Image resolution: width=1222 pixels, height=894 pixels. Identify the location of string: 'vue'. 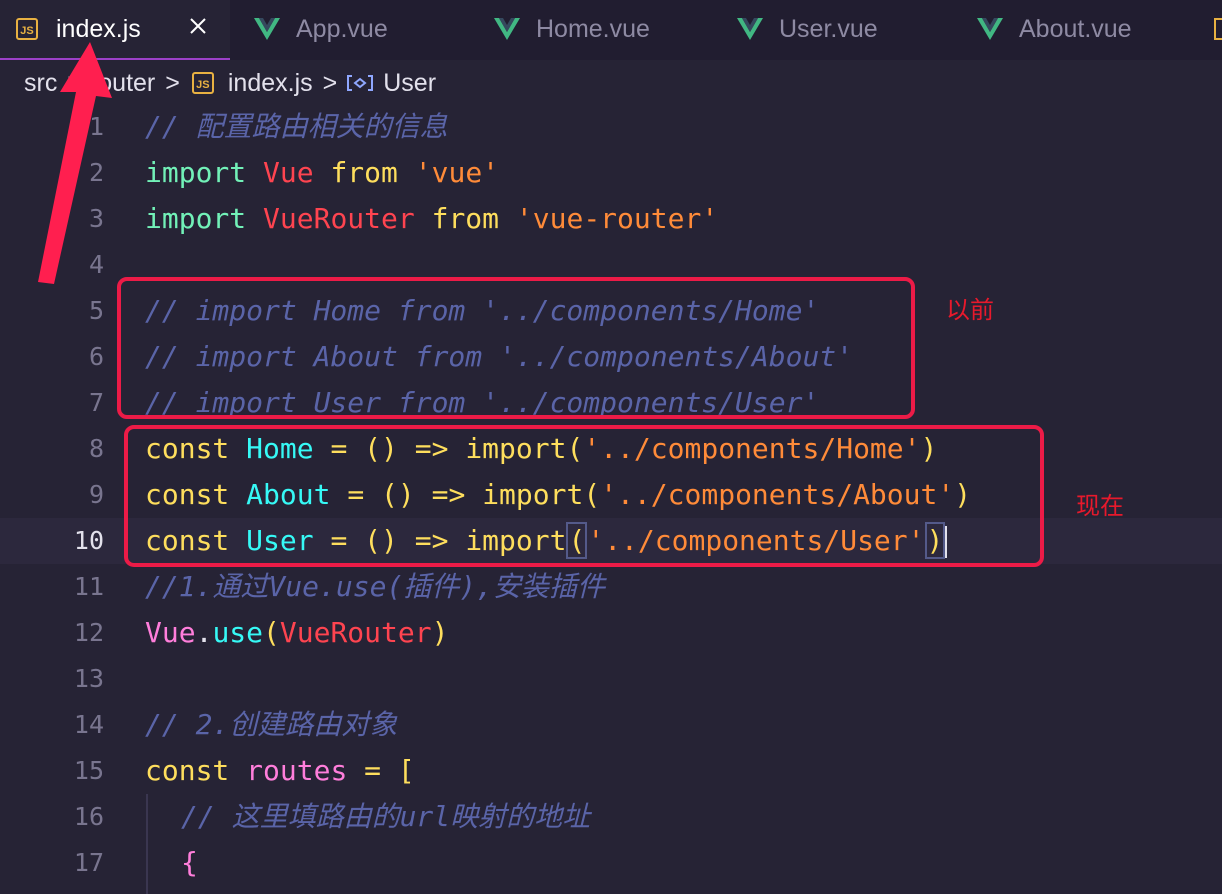
(457, 172).